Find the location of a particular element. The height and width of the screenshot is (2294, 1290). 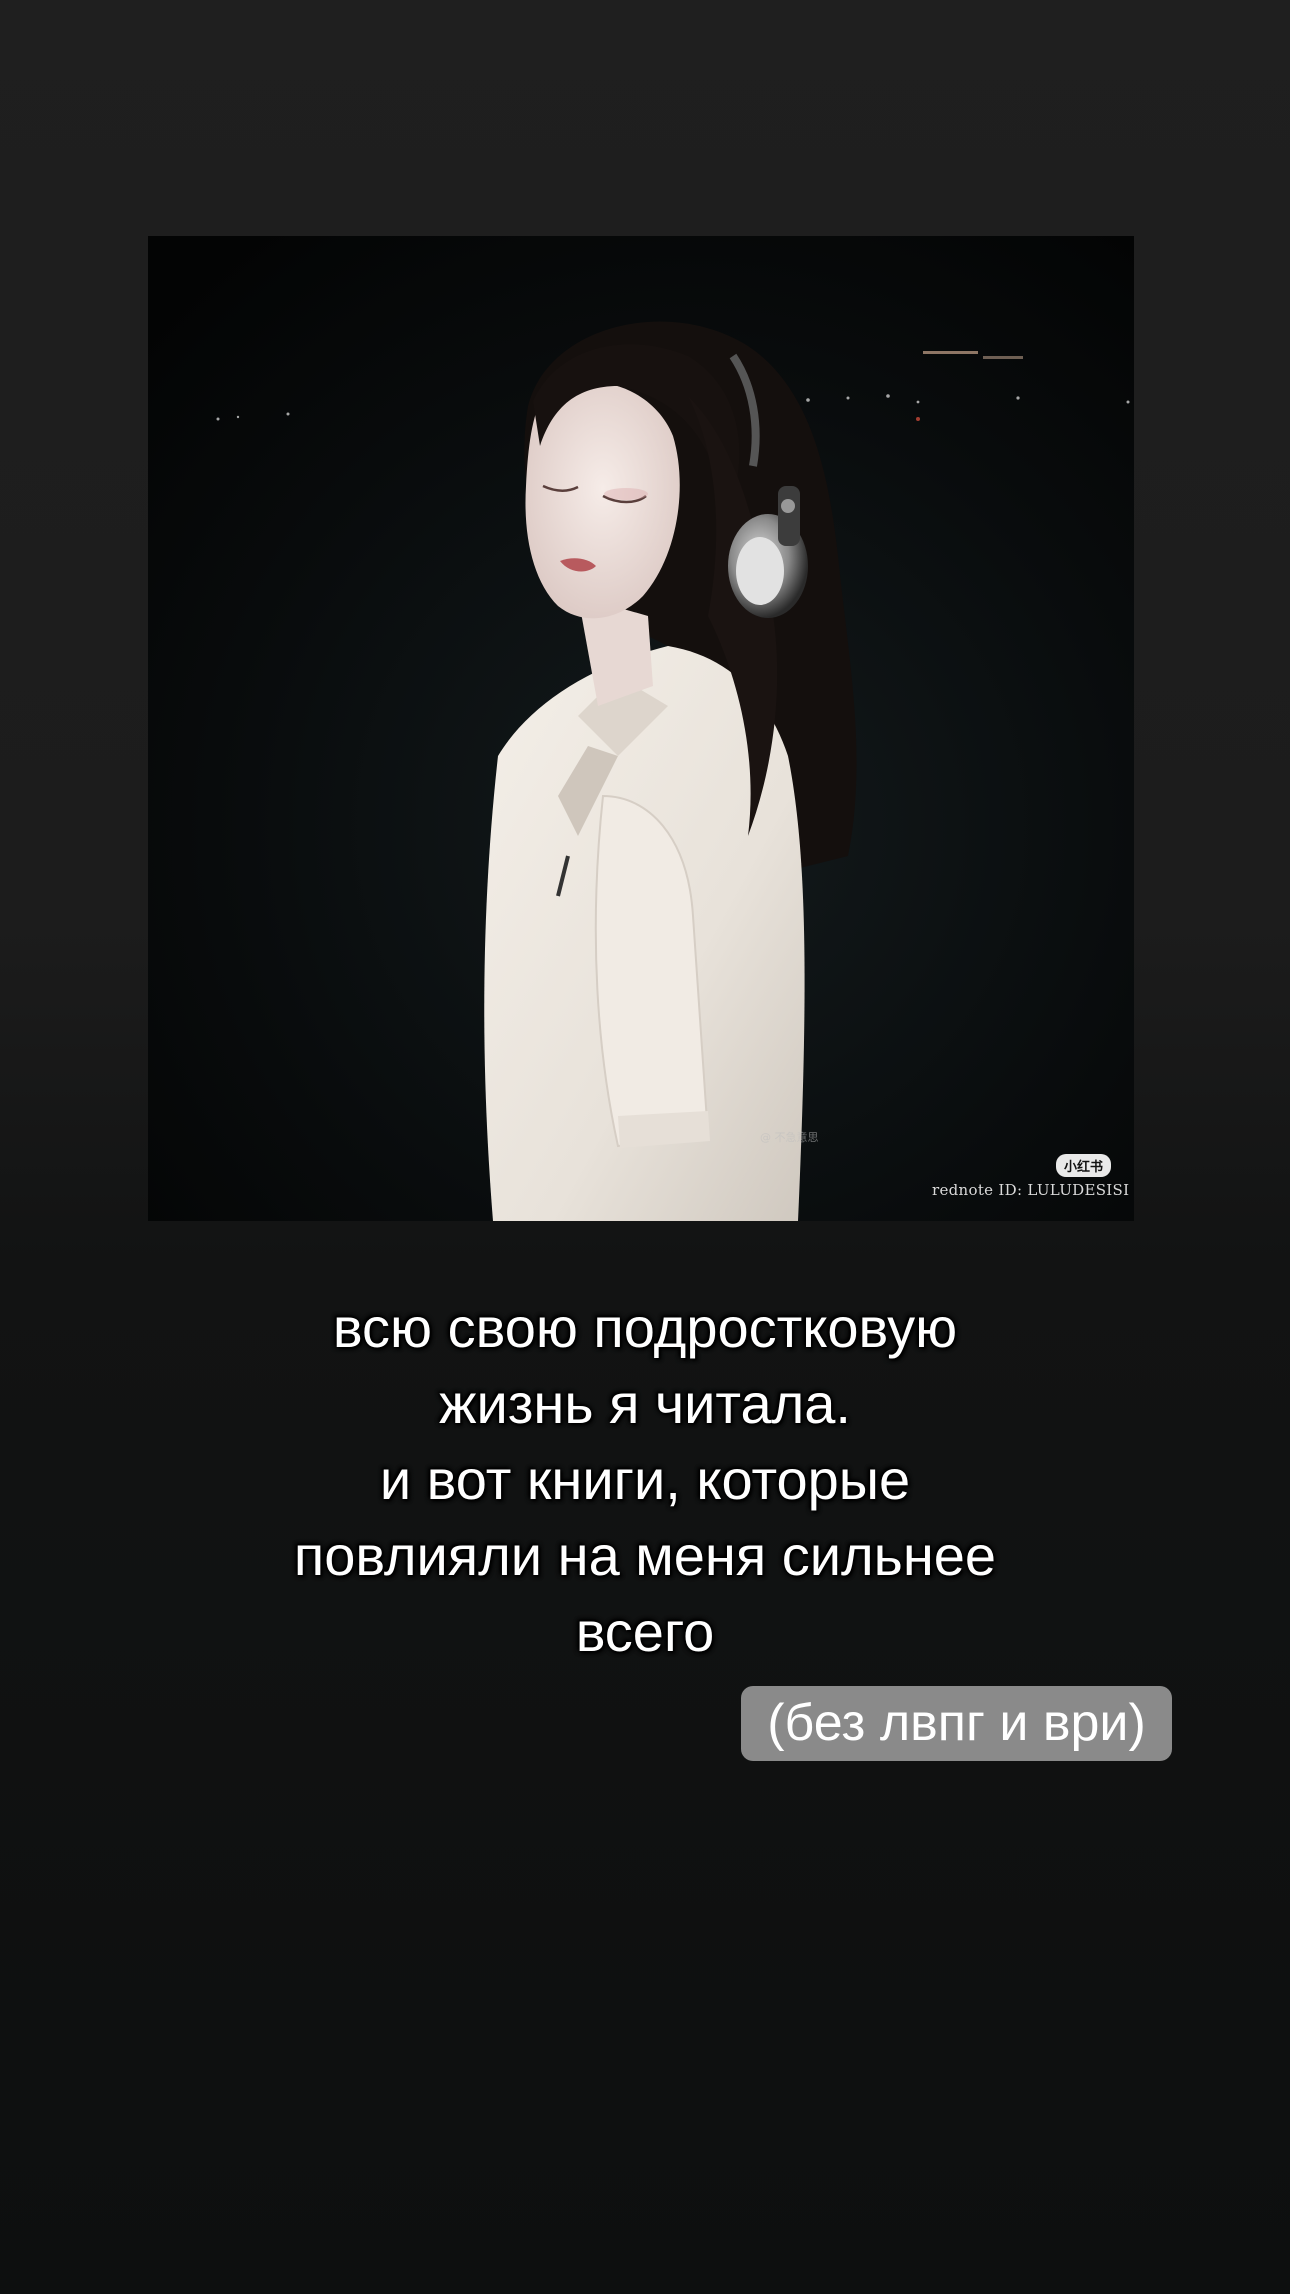

rednote-logo-badge: 小红书 is located at coordinates (1084, 1165).